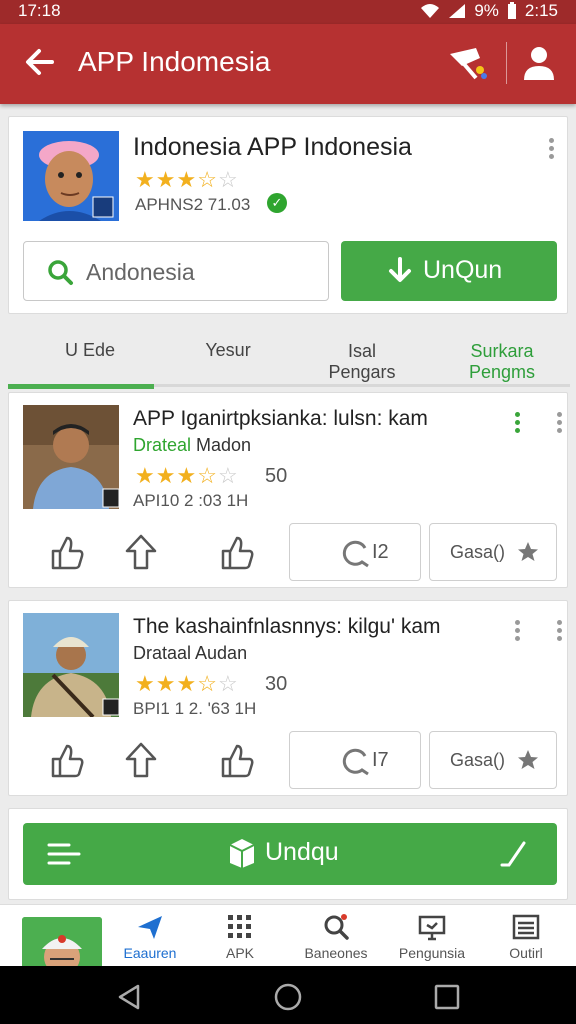 The width and height of the screenshot is (576, 1024). I want to click on big-download-label: Undqu, so click(302, 852).